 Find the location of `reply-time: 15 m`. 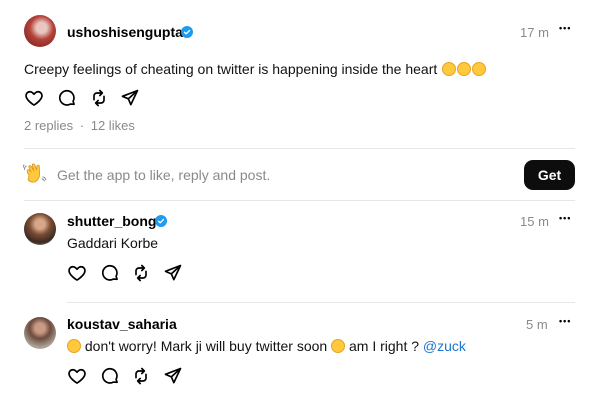

reply-time: 15 m is located at coordinates (534, 221).